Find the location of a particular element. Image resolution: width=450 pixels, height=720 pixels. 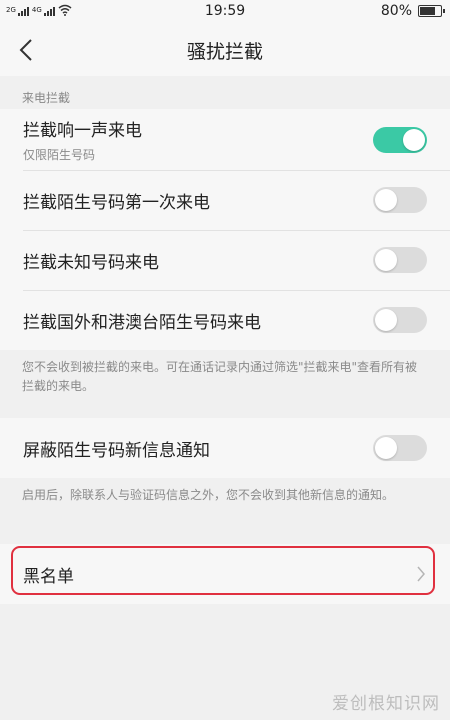

toggle-switch-block-foreign-number is located at coordinates (400, 320).